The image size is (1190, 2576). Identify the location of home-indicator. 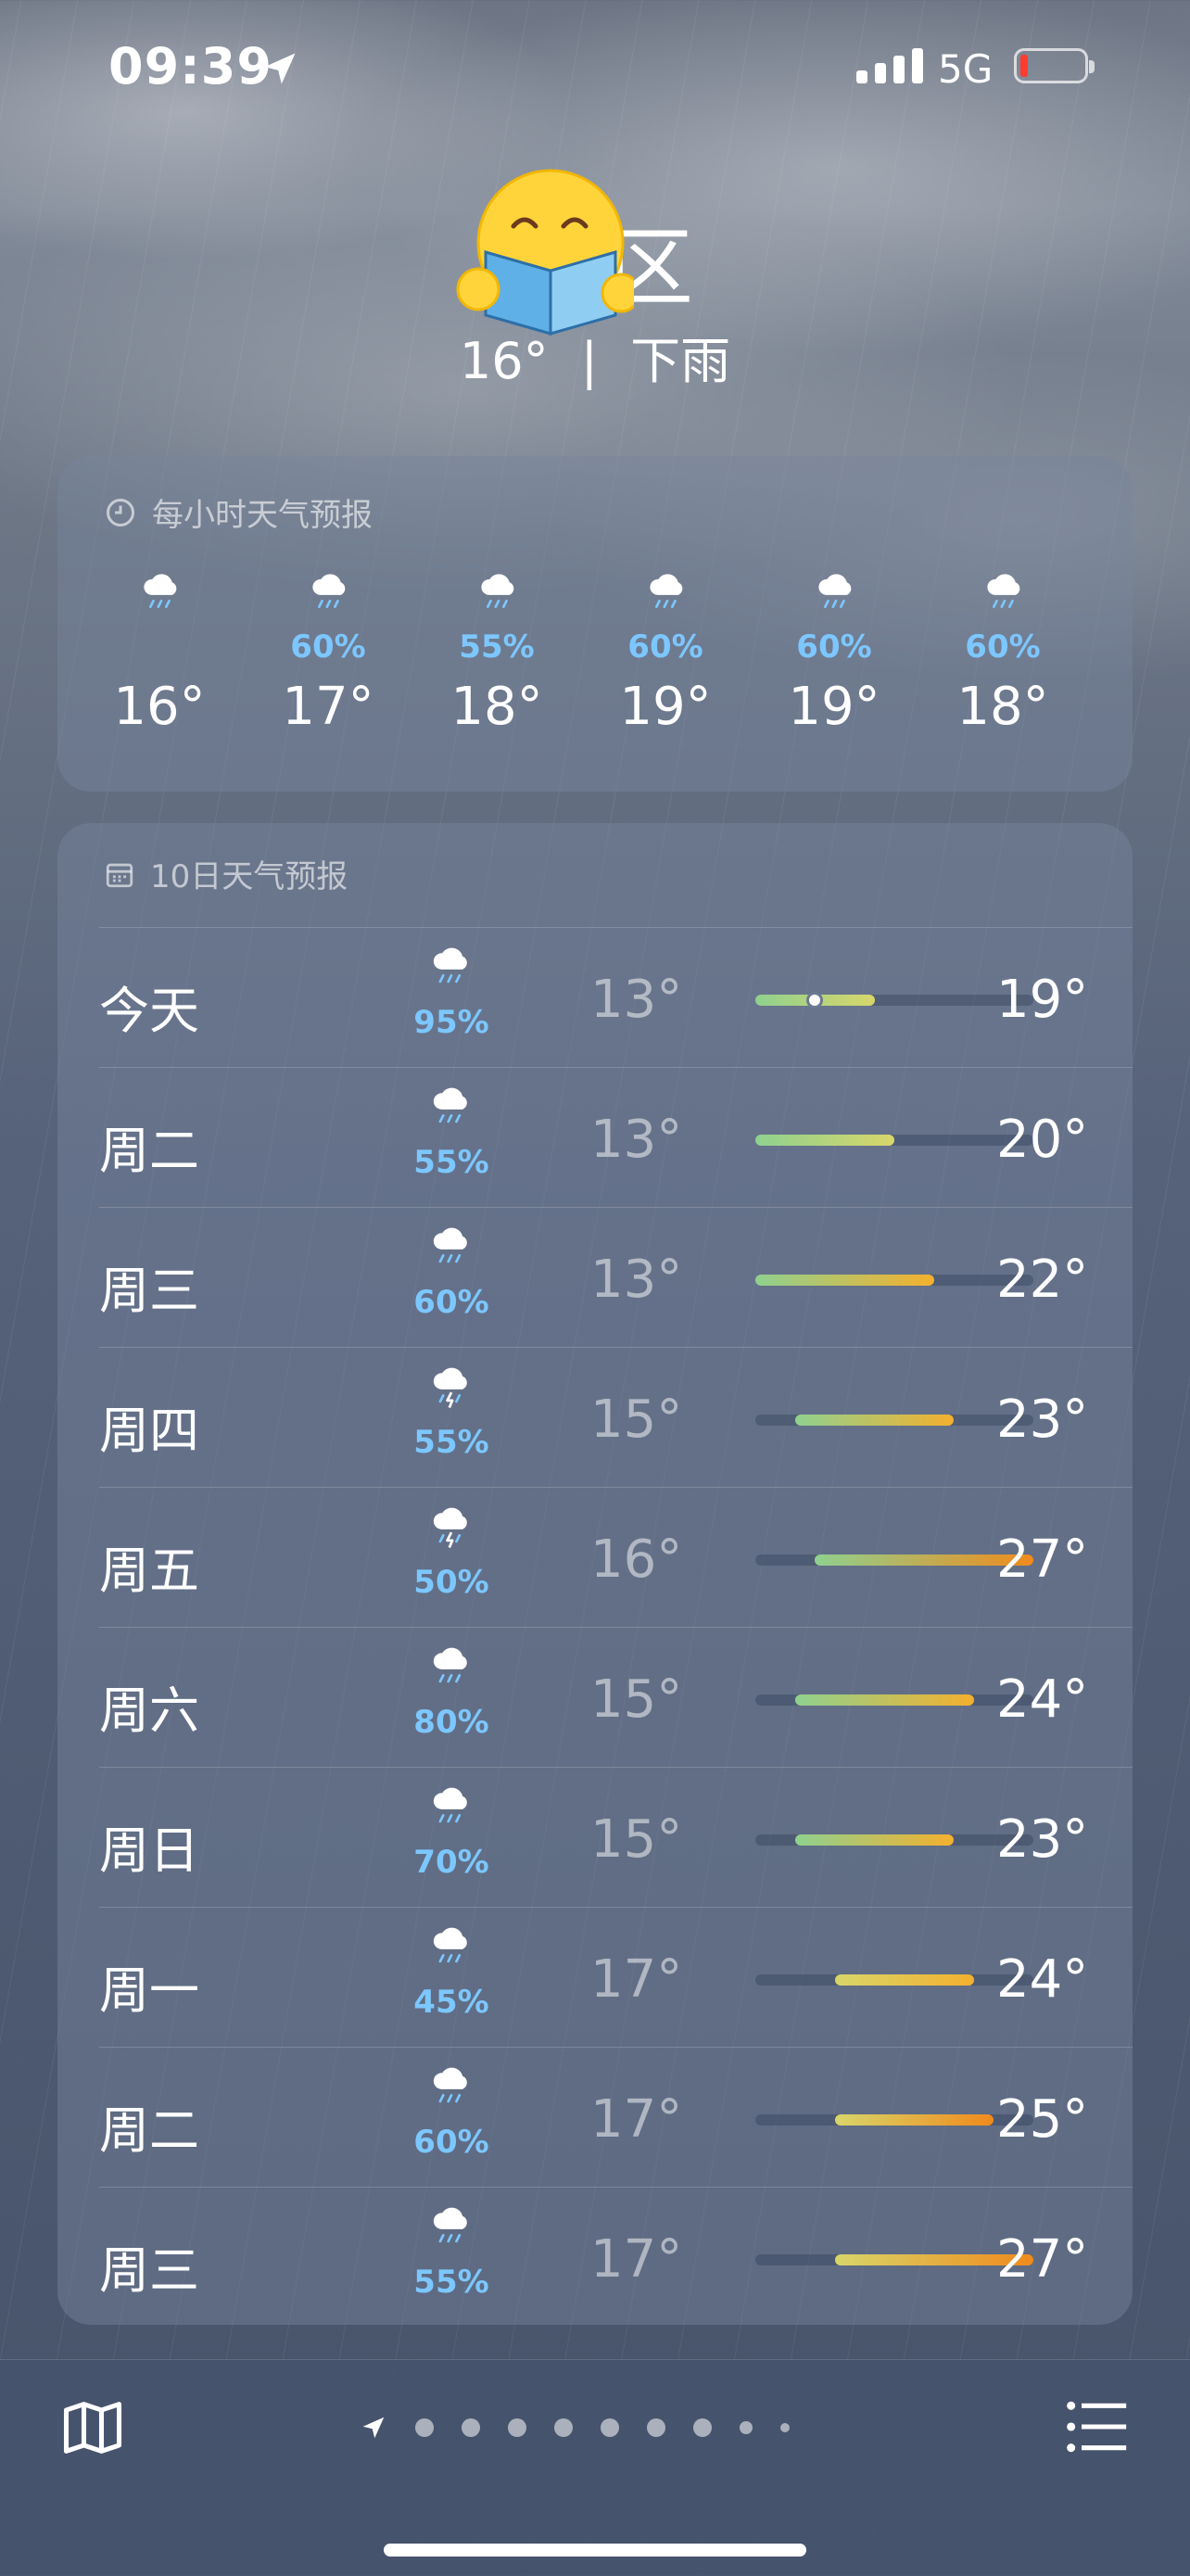
(595, 2550).